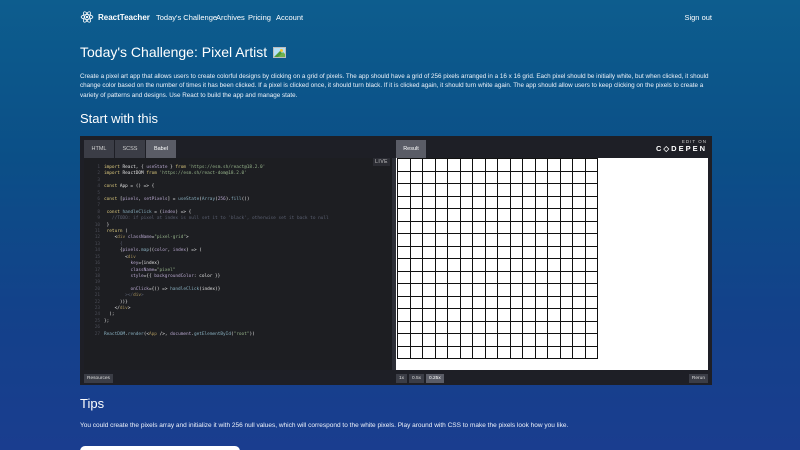  What do you see at coordinates (681, 146) in the screenshot?
I see `edit-on-codepen-link: EDIT ON C◇DEPEN` at bounding box center [681, 146].